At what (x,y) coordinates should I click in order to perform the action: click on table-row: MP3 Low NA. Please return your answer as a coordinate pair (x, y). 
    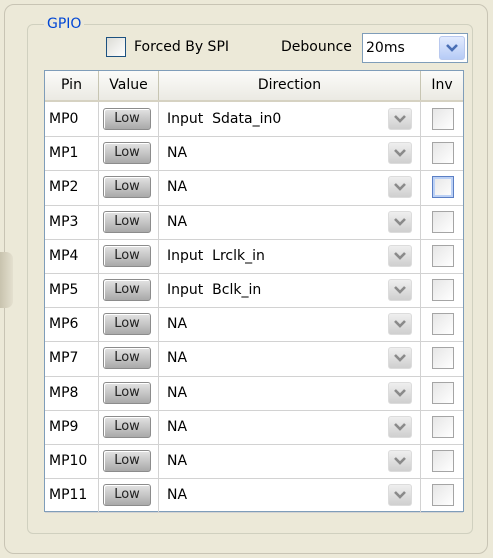
    Looking at the image, I should click on (254, 222).